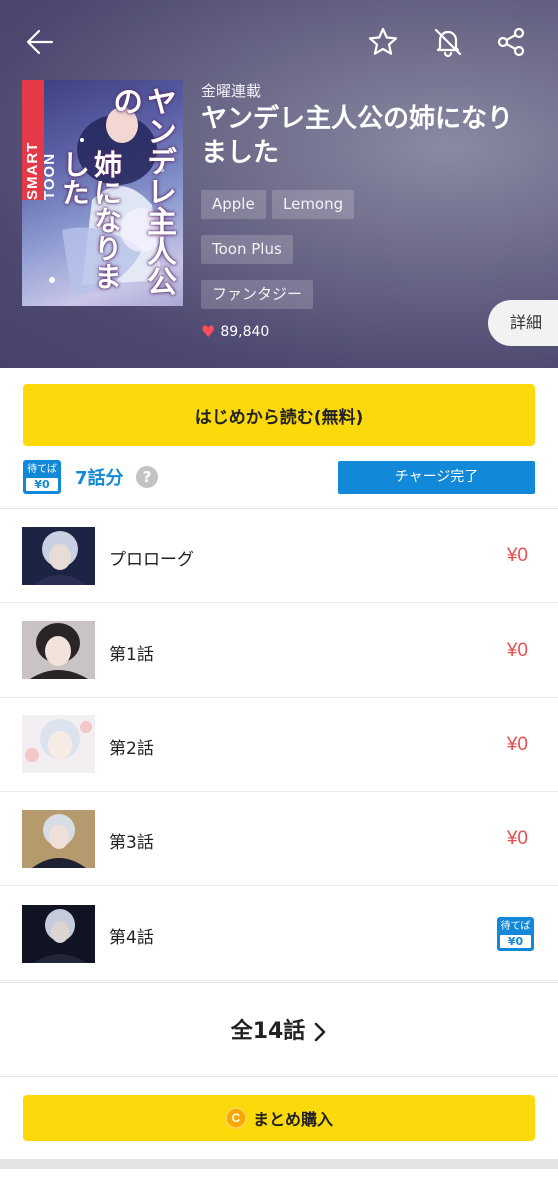 This screenshot has height=1200, width=558. I want to click on notification-toggle-button, so click(448, 42).